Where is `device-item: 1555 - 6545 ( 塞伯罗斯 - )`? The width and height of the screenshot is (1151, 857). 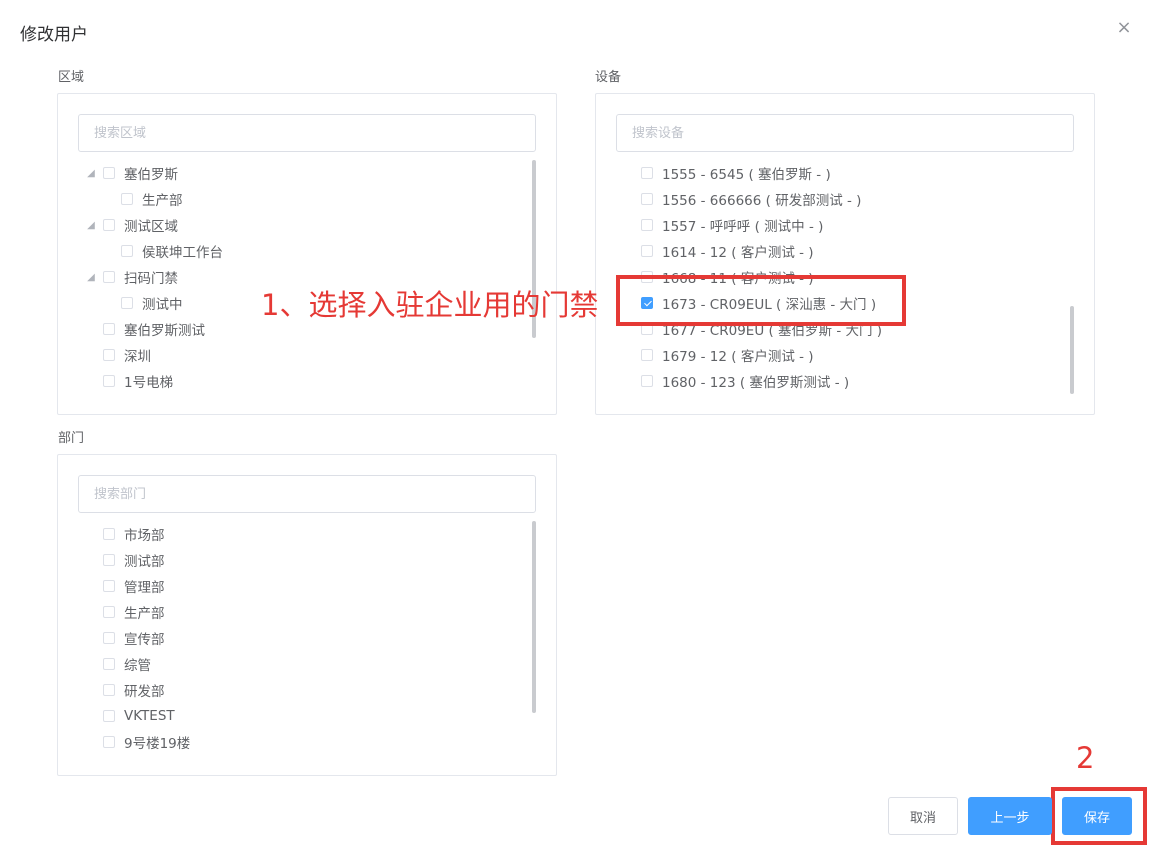 device-item: 1555 - 6545 ( 塞伯罗斯 - ) is located at coordinates (736, 173).